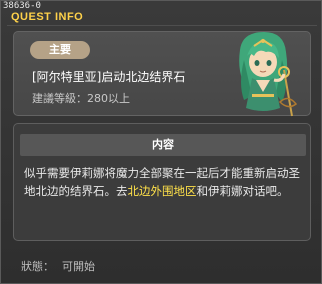 The width and height of the screenshot is (322, 284). I want to click on location-link: 北边外围地区, so click(162, 191).